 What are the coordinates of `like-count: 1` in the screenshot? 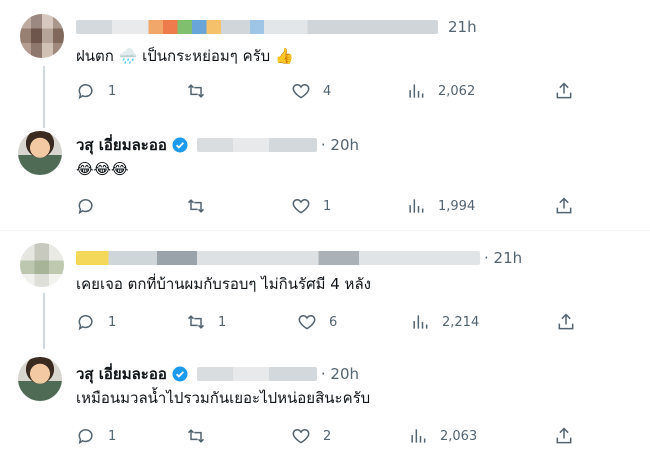 It's located at (327, 206).